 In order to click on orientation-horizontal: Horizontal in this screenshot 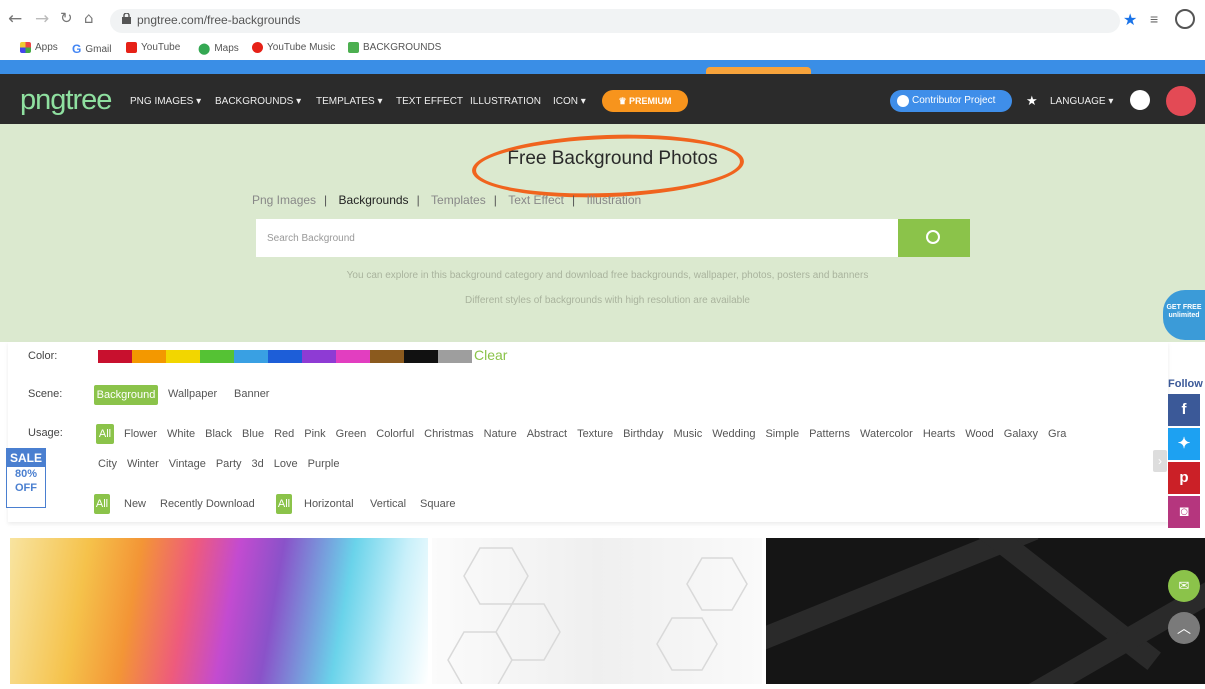, I will do `click(329, 504)`.